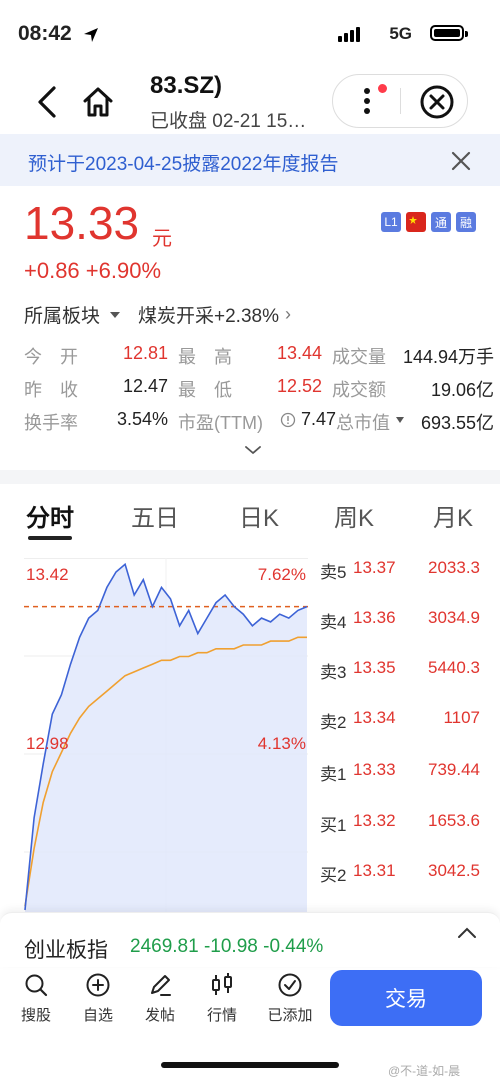  I want to click on orderbook-volume: 2033.3, so click(454, 567).